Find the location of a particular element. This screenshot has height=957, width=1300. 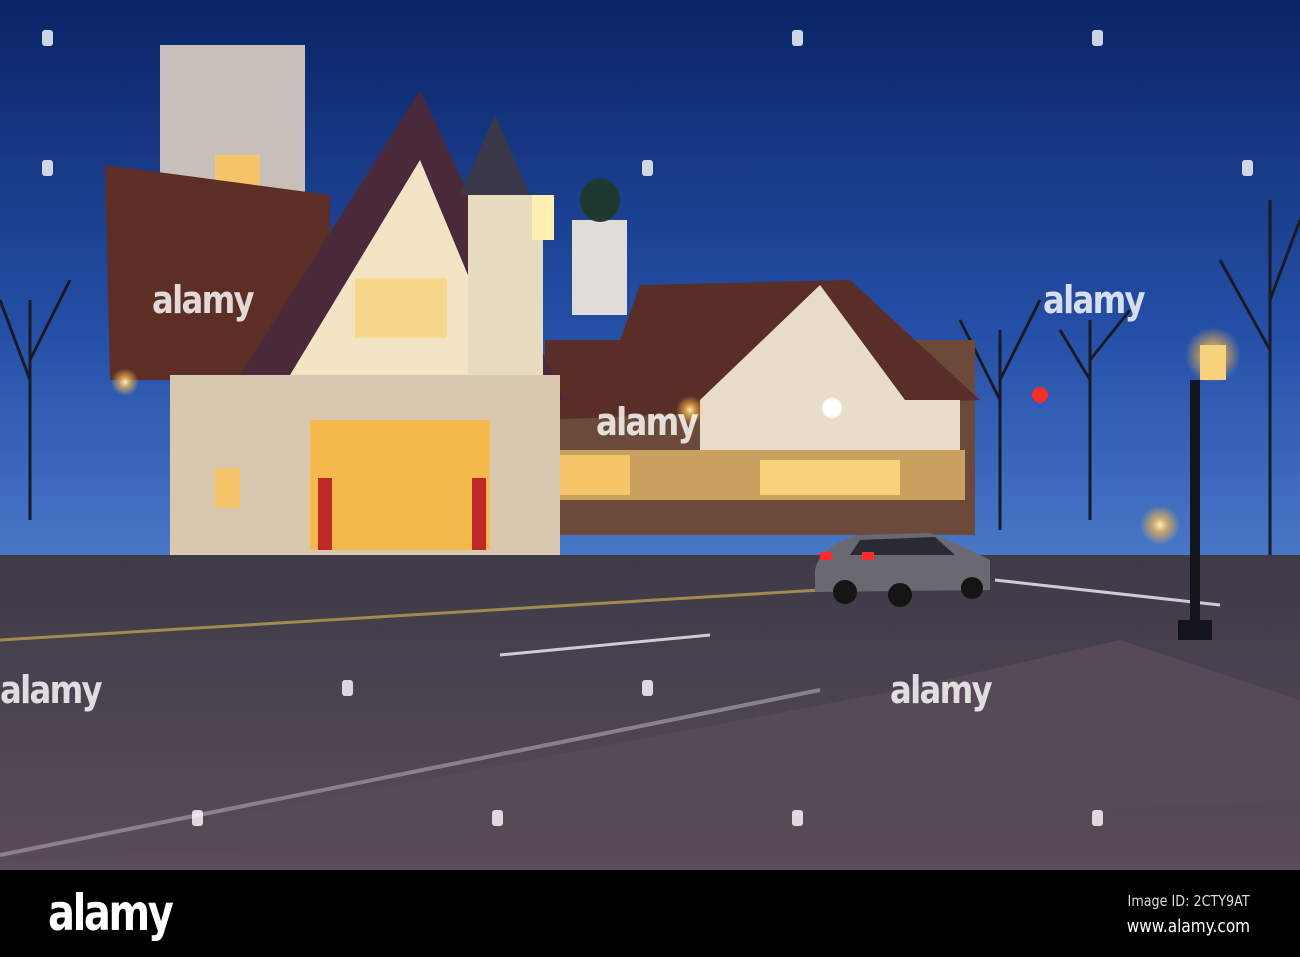

image-id: Image ID: 2CTY9AT is located at coordinates (1188, 901).